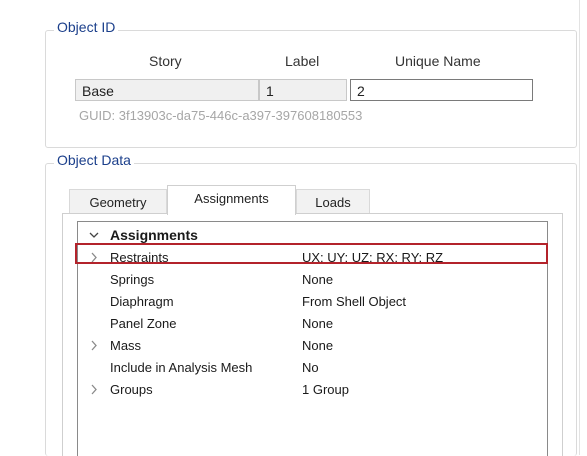 This screenshot has height=456, width=587. I want to click on property-row-diaphragm: Diaphragm From Shell Object, so click(312, 301).